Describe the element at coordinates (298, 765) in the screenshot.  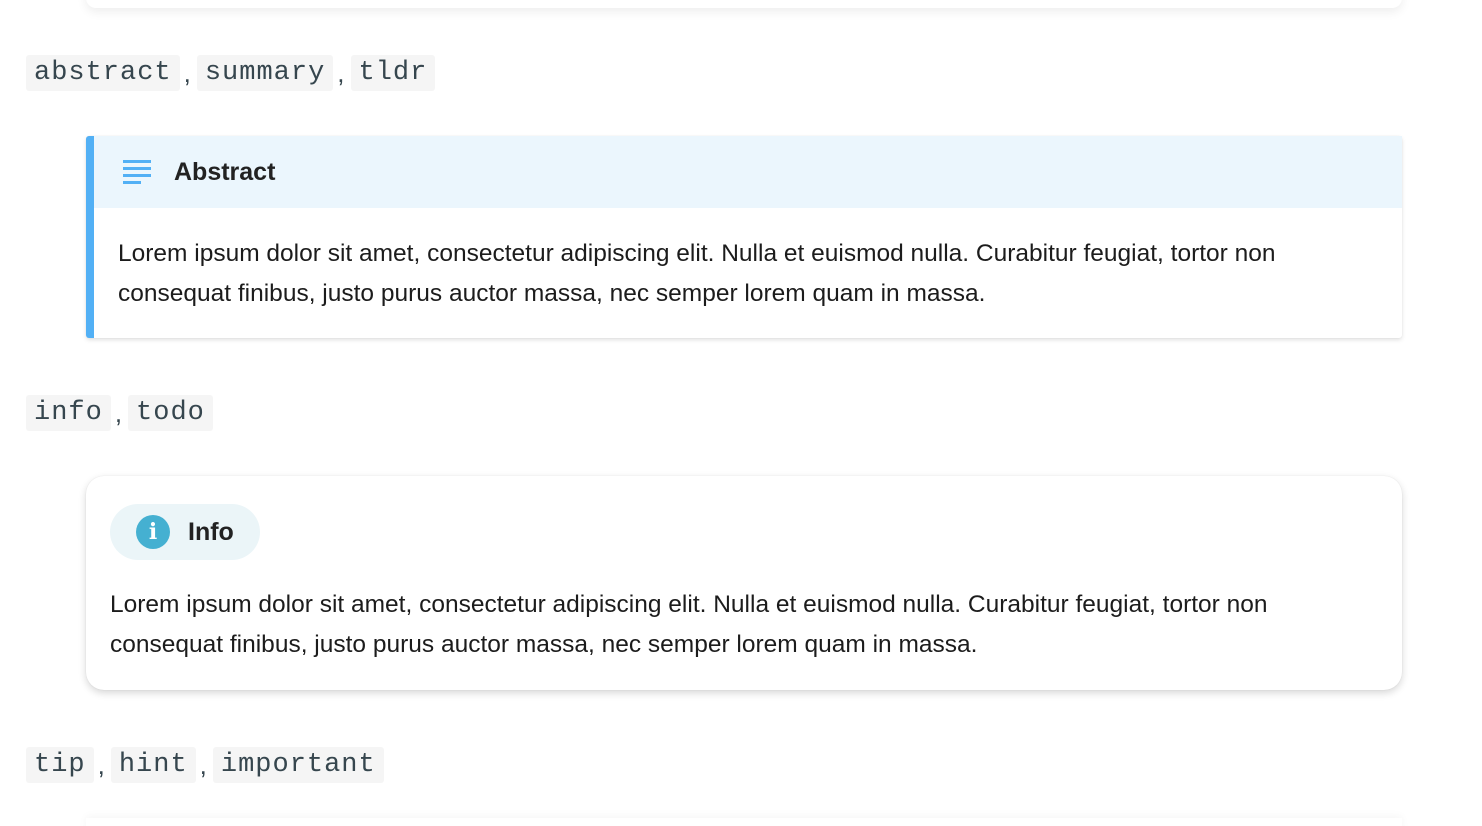
I see `code-tag: important` at that location.